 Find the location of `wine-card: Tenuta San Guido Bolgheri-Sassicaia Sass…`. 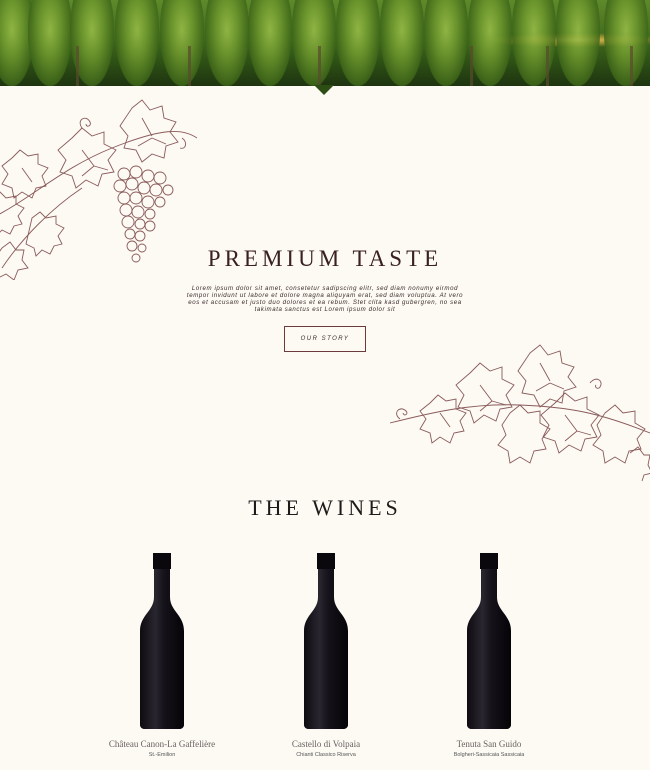

wine-card: Tenuta San Guido Bolgheri-Sassicaia Sass… is located at coordinates (489, 655).